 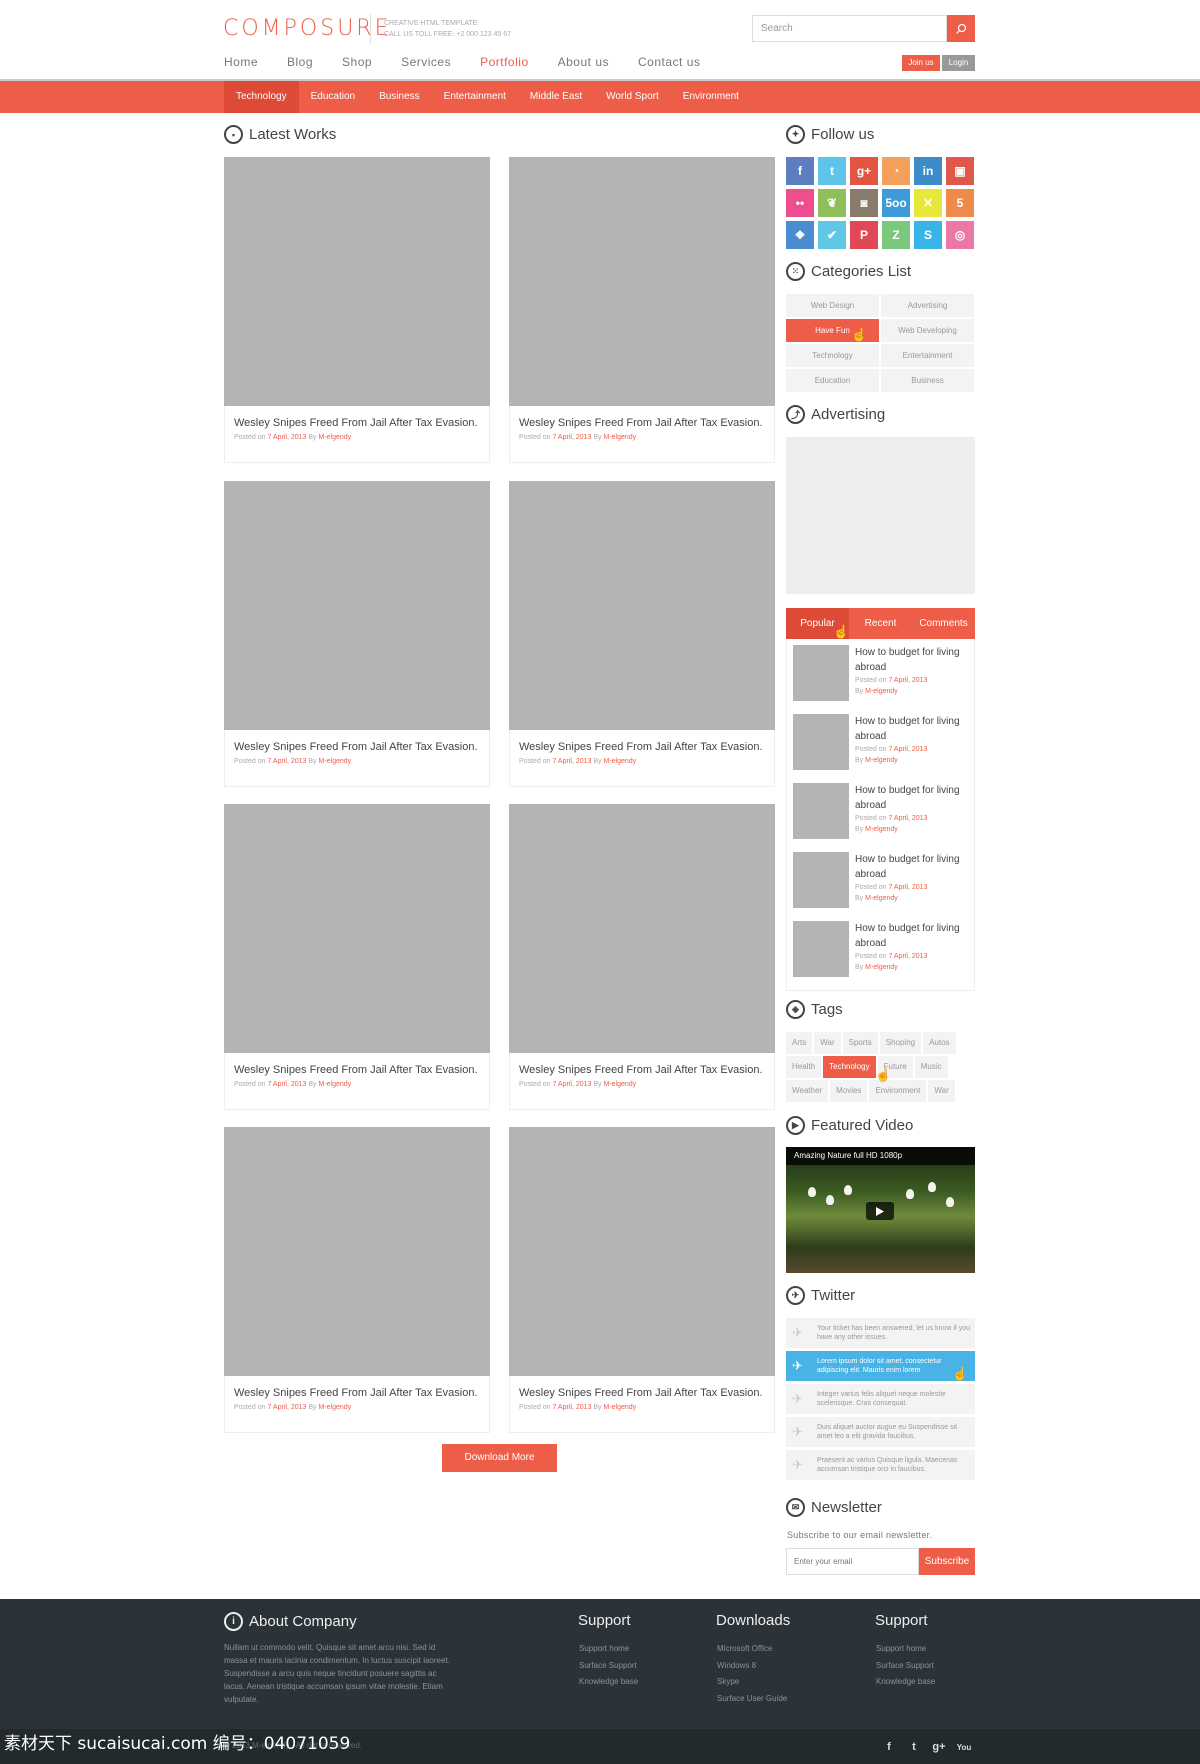 What do you see at coordinates (752, 1666) in the screenshot?
I see `footer-link: Windows 8` at bounding box center [752, 1666].